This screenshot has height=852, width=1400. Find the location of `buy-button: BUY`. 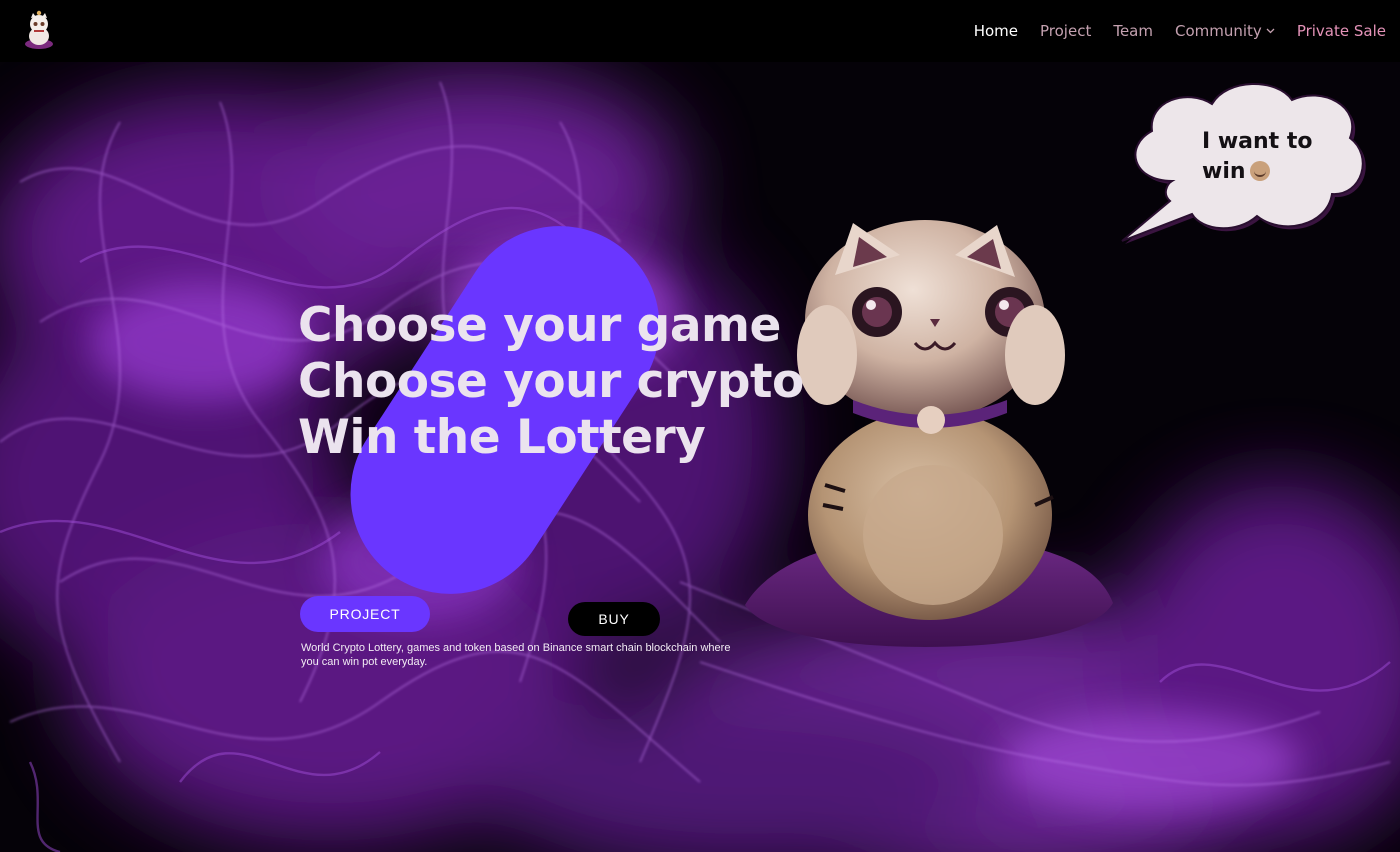

buy-button: BUY is located at coordinates (614, 619).